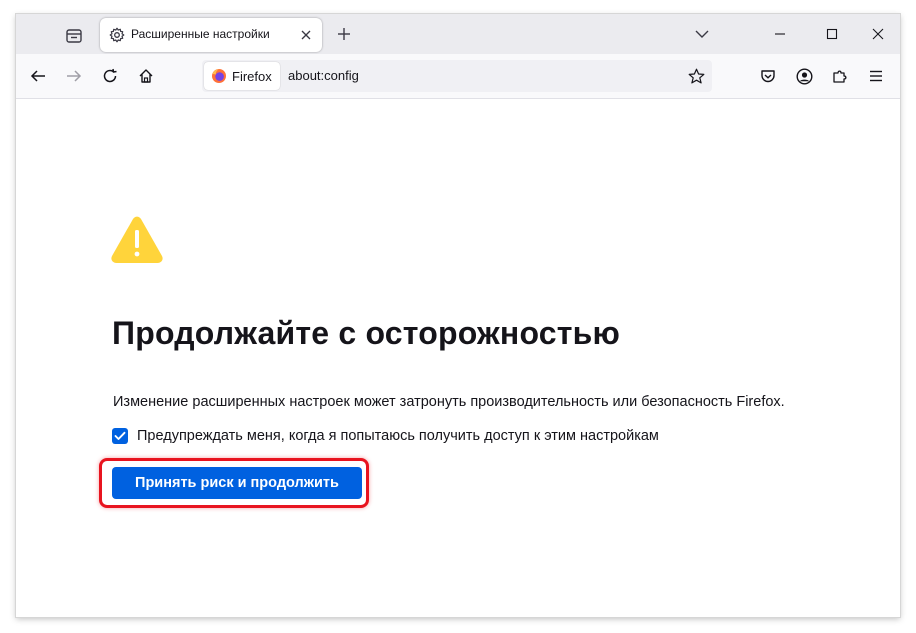 This screenshot has width=916, height=633. I want to click on gear-icon, so click(117, 35).